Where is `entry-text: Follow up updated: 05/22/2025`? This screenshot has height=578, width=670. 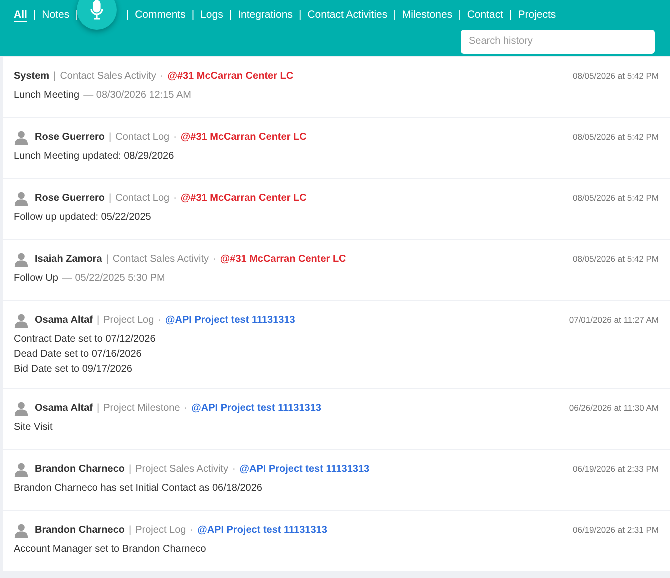 entry-text: Follow up updated: 05/22/2025 is located at coordinates (83, 218).